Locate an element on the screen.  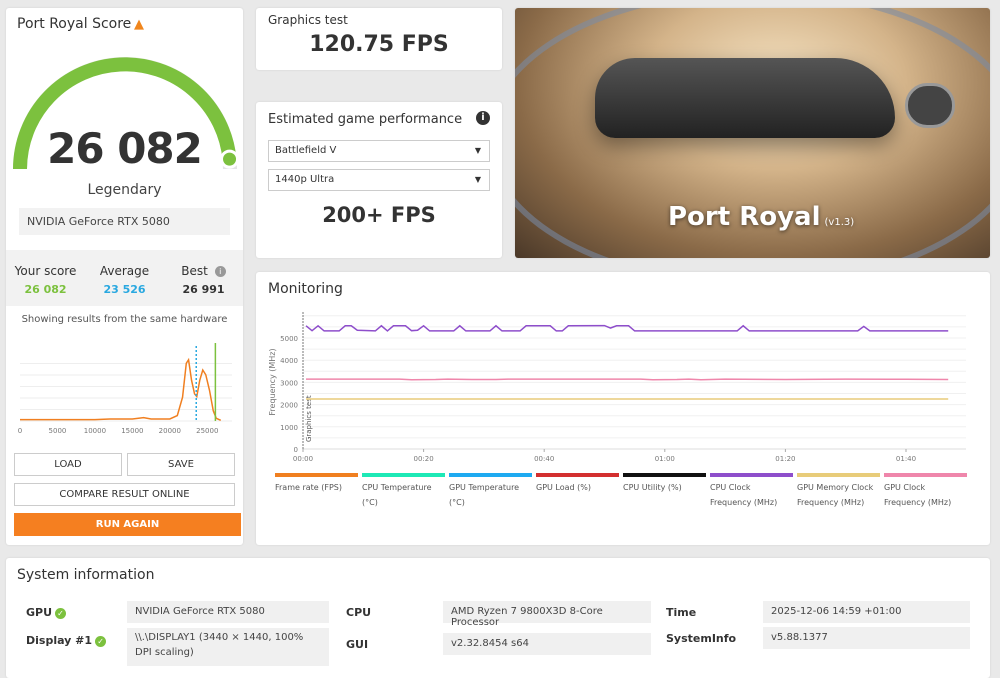
ship-illustration is located at coordinates (745, 98).